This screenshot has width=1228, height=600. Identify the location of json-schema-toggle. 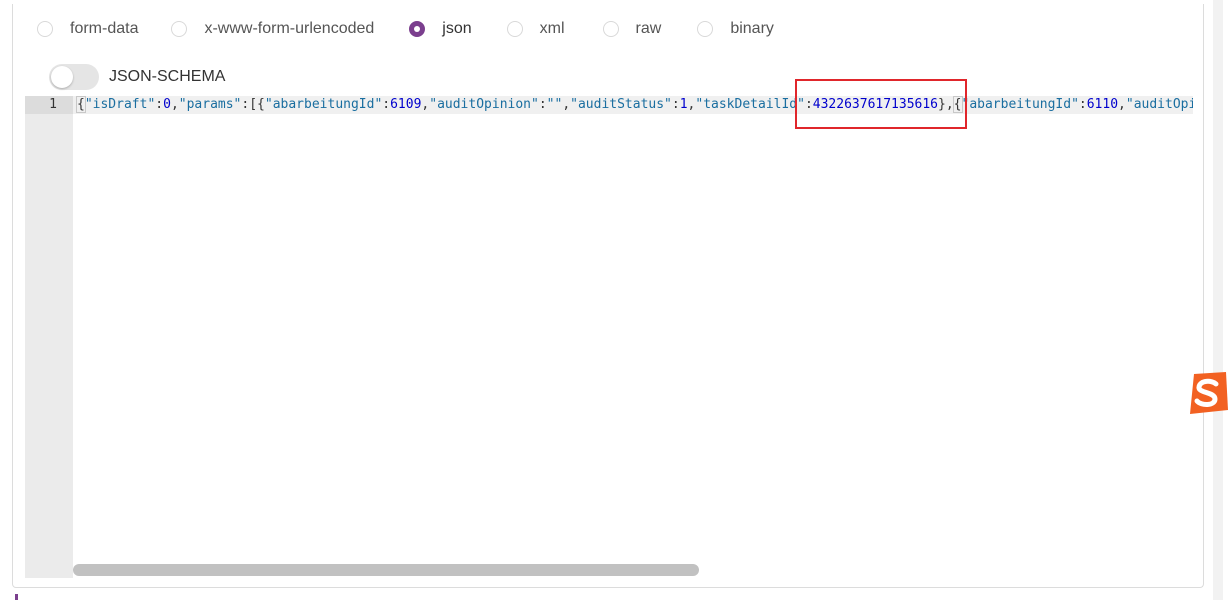
(74, 77).